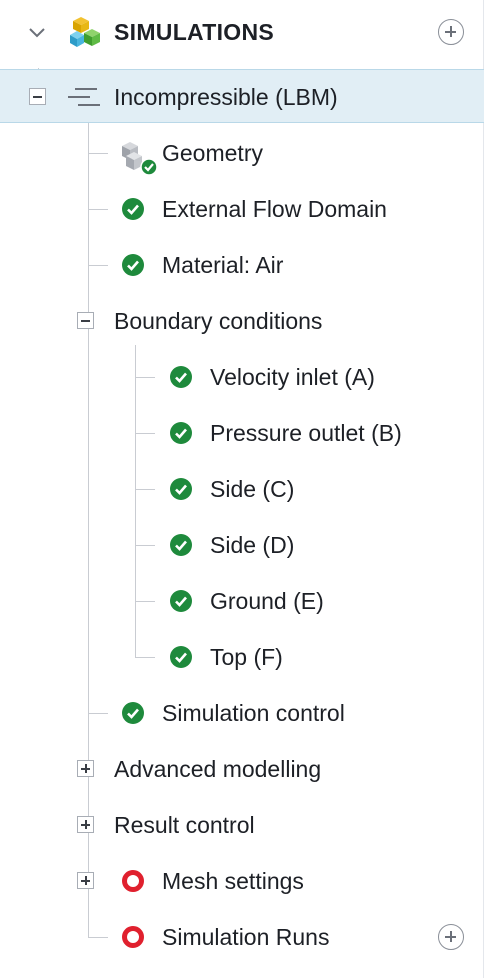 Image resolution: width=484 pixels, height=978 pixels. Describe the element at coordinates (253, 713) in the screenshot. I see `tree-label-simulation-control: Simulation control` at that location.